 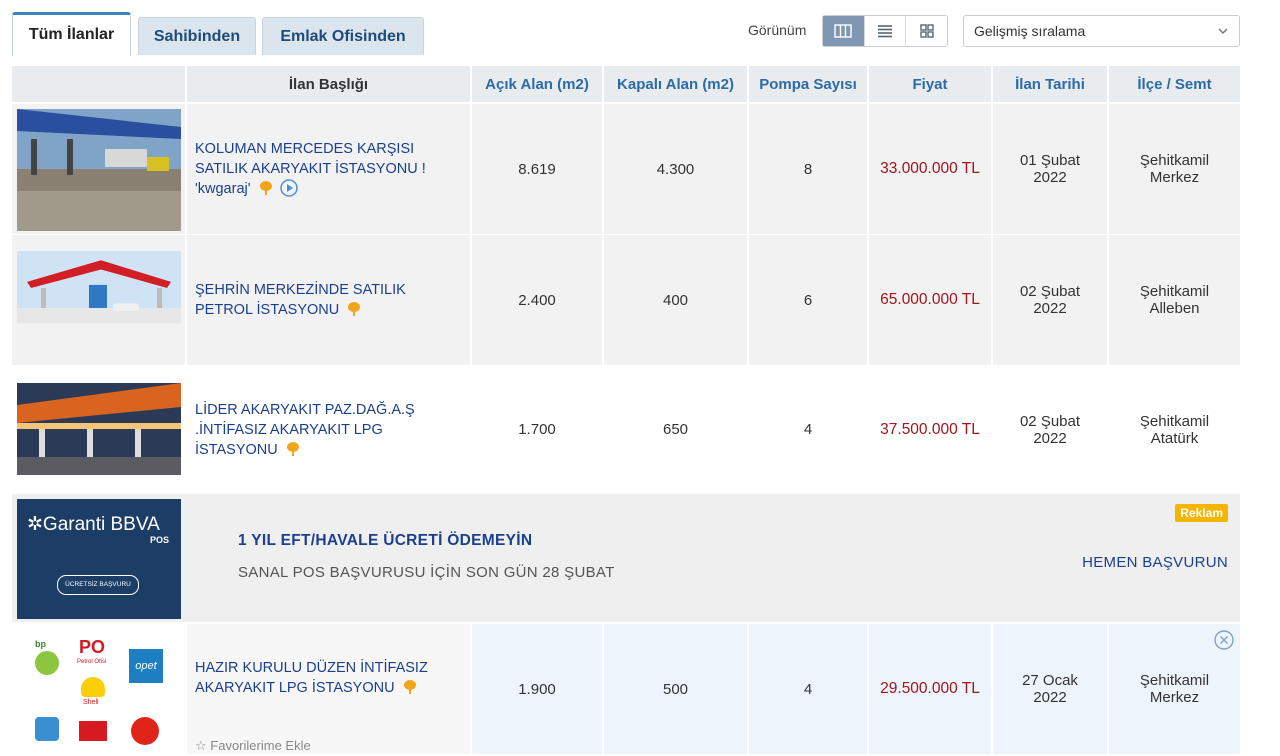 I want to click on sort-selected-value: Gelişmiş sıralama, so click(x=1030, y=31).